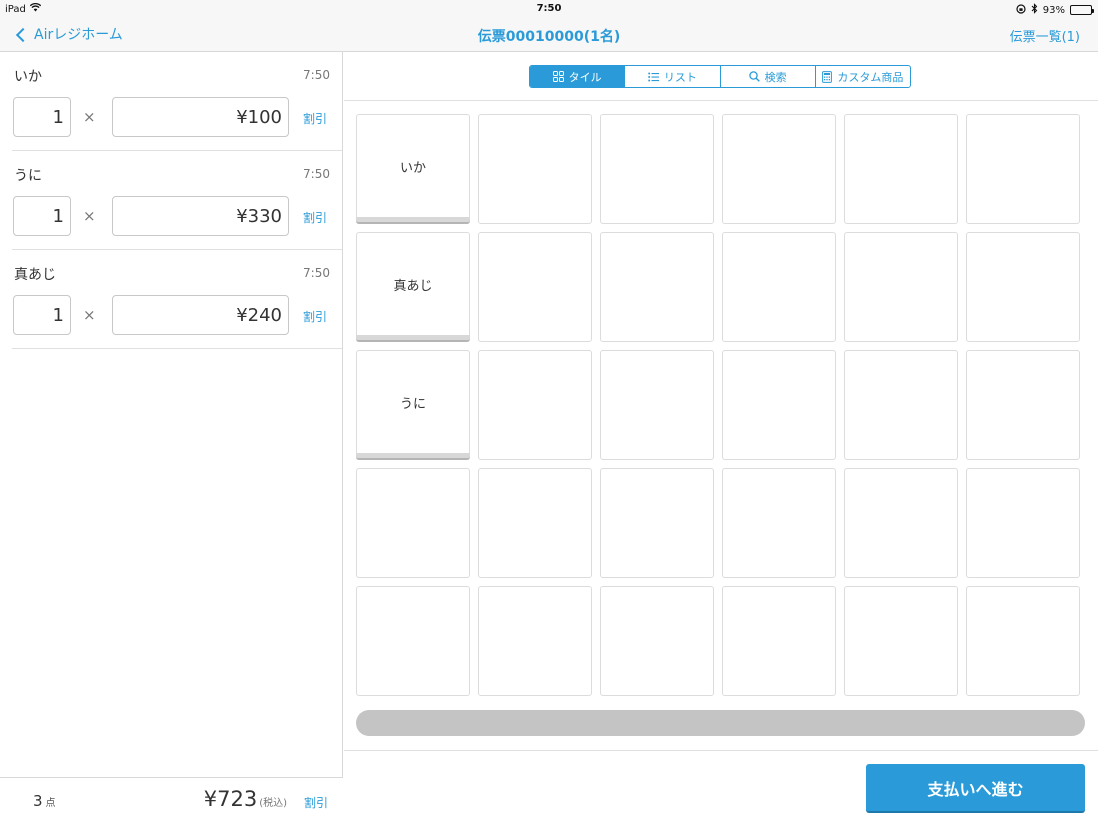 This screenshot has height=824, width=1098. Describe the element at coordinates (50, 803) in the screenshot. I see `item-count-unit: 点` at that location.